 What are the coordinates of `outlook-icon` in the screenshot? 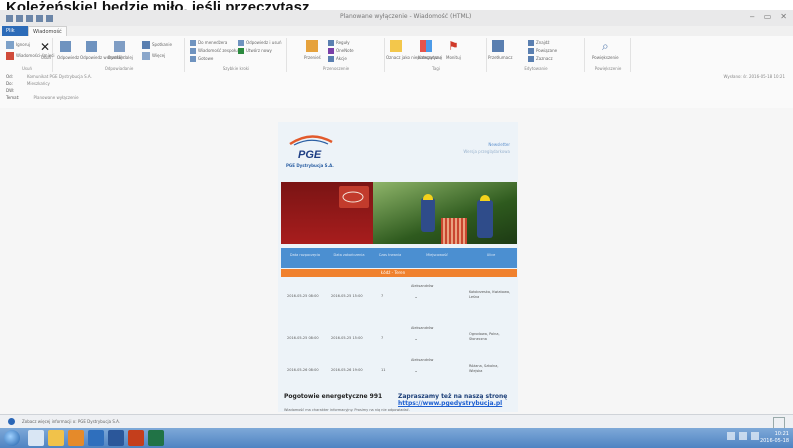 It's located at (96, 438).